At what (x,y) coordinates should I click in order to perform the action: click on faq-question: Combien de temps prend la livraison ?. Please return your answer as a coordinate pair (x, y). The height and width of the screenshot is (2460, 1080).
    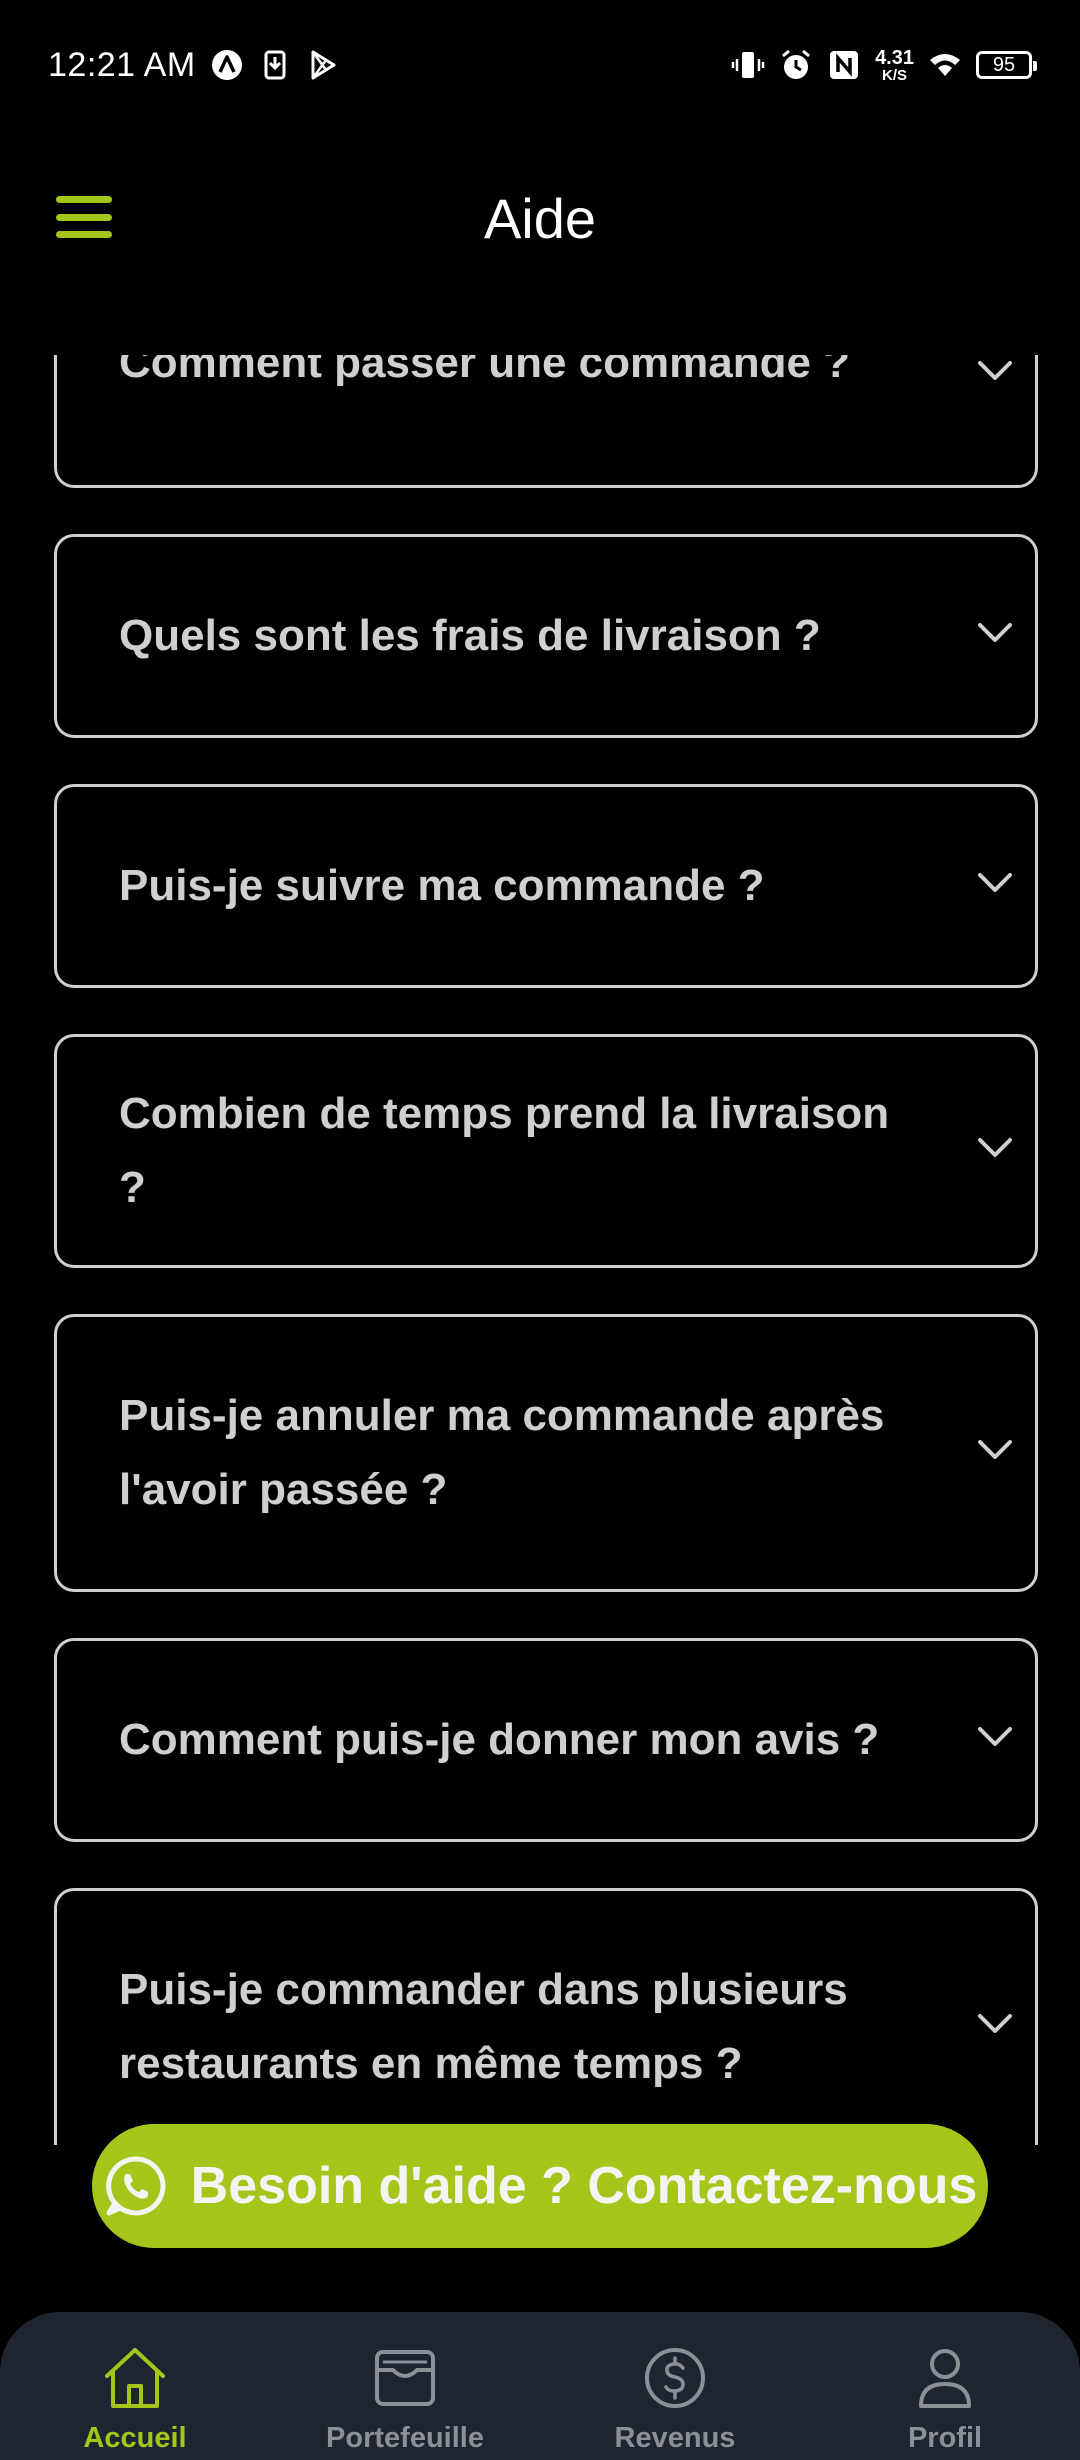
    Looking at the image, I should click on (504, 1150).